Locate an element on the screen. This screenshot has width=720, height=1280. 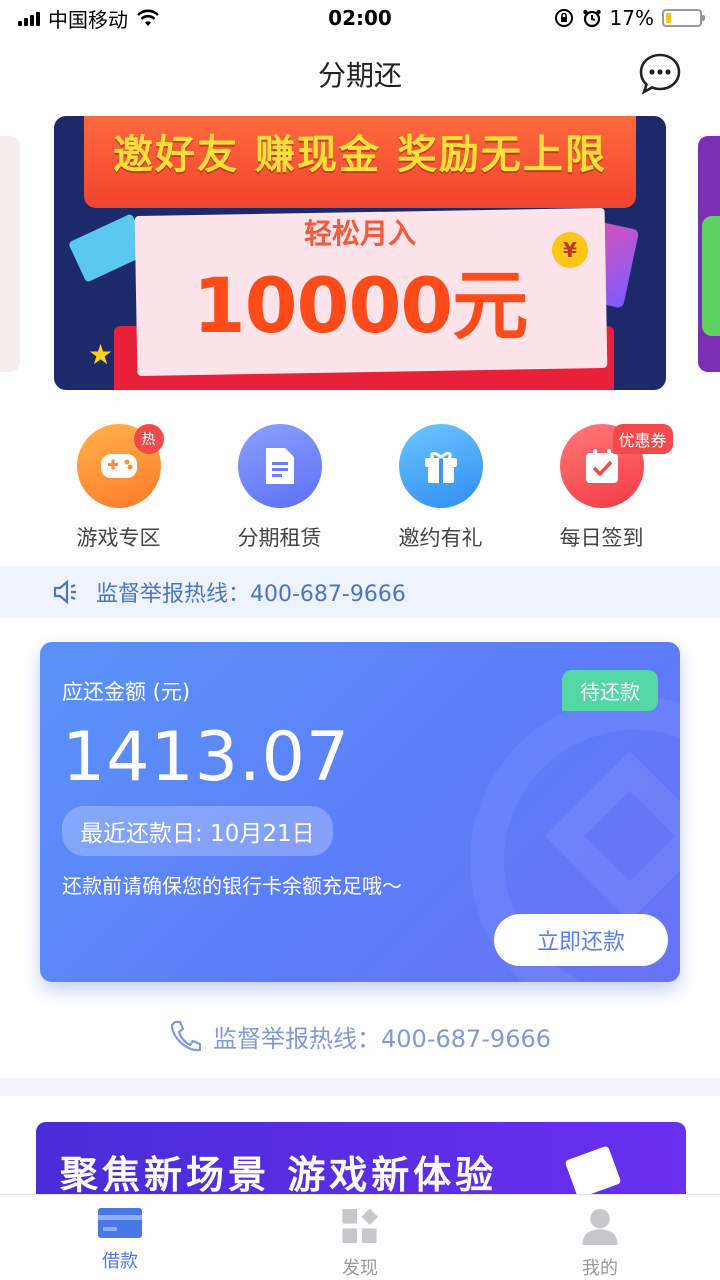
battery-fill is located at coordinates (669, 18).